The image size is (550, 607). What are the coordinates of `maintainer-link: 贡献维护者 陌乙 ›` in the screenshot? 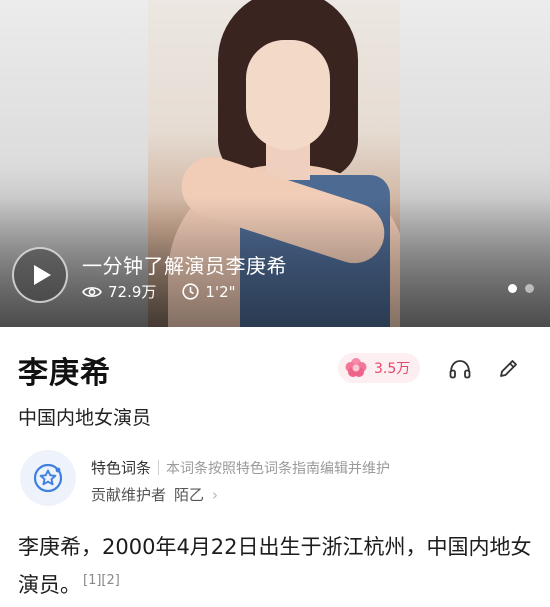 It's located at (154, 494).